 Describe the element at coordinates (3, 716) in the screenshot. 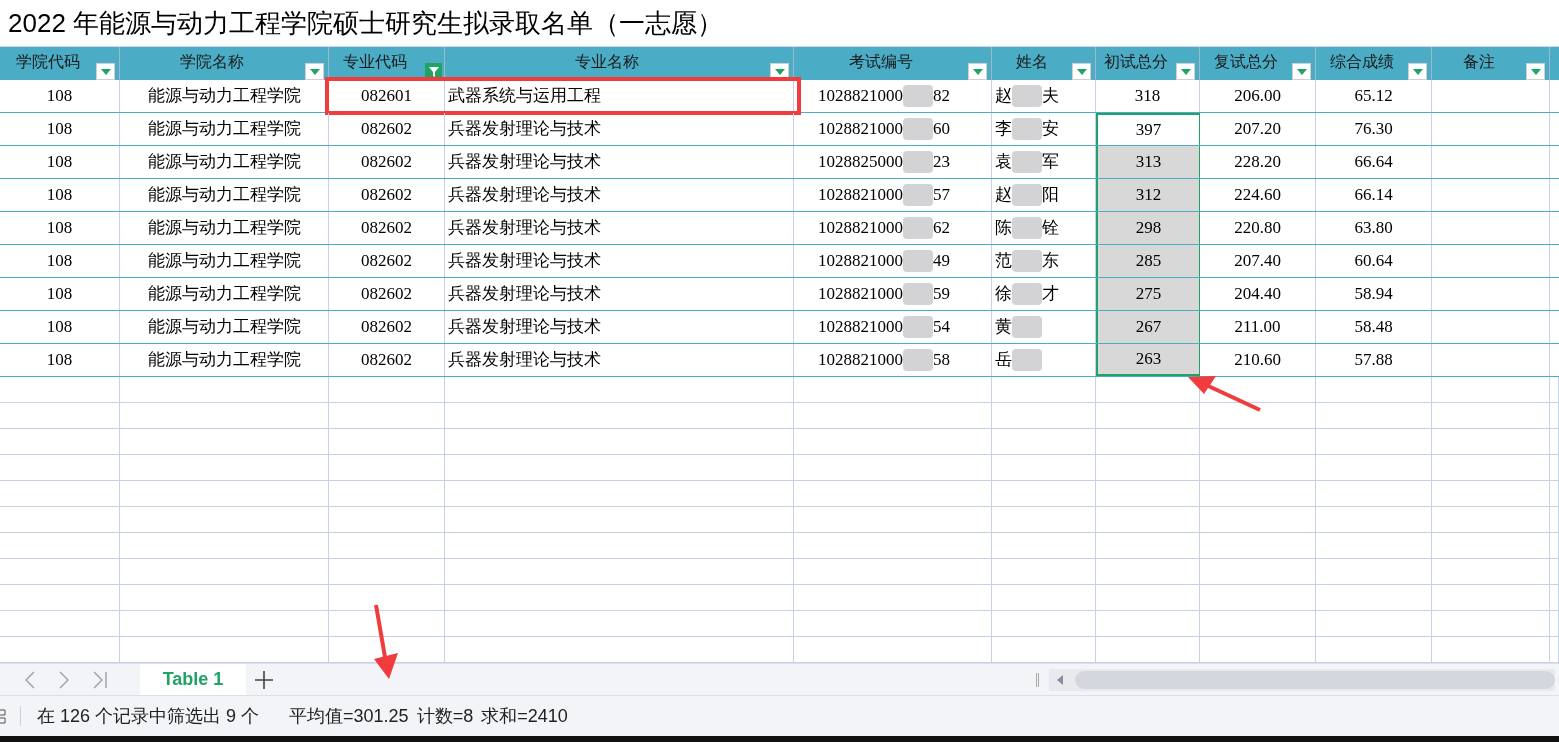

I see `status-icon` at that location.